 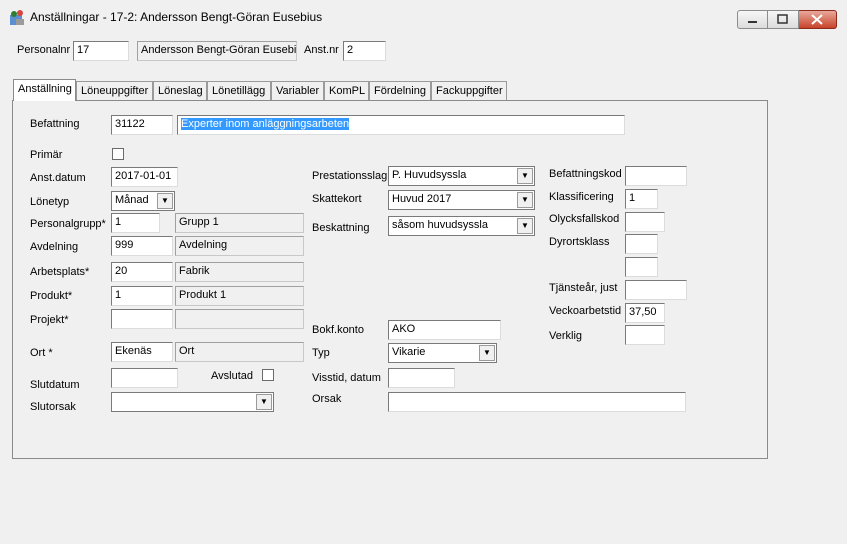 What do you see at coordinates (583, 288) in the screenshot?
I see `tjansteår-label: Tjänsteår, just` at bounding box center [583, 288].